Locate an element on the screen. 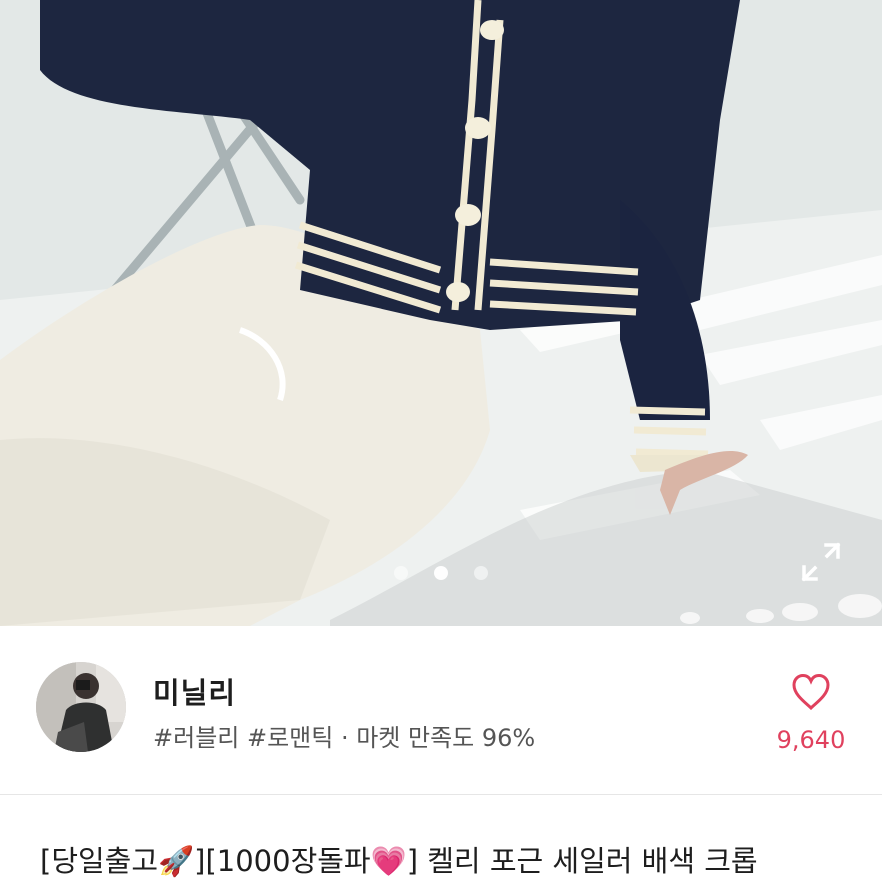 This screenshot has width=882, height=882. product-title: [당일출고🚀][1000장돌파💗] 켈리 포근 세일러 배색 크롭 is located at coordinates (399, 861).